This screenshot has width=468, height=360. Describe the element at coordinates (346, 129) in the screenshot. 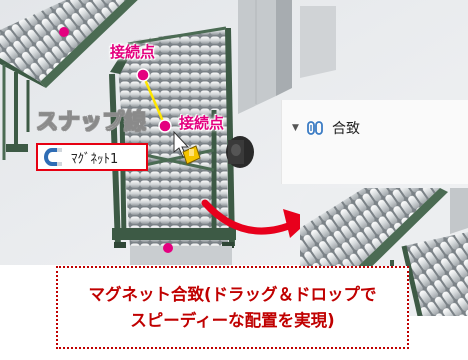

I see `mates-folder-label: 合致` at that location.